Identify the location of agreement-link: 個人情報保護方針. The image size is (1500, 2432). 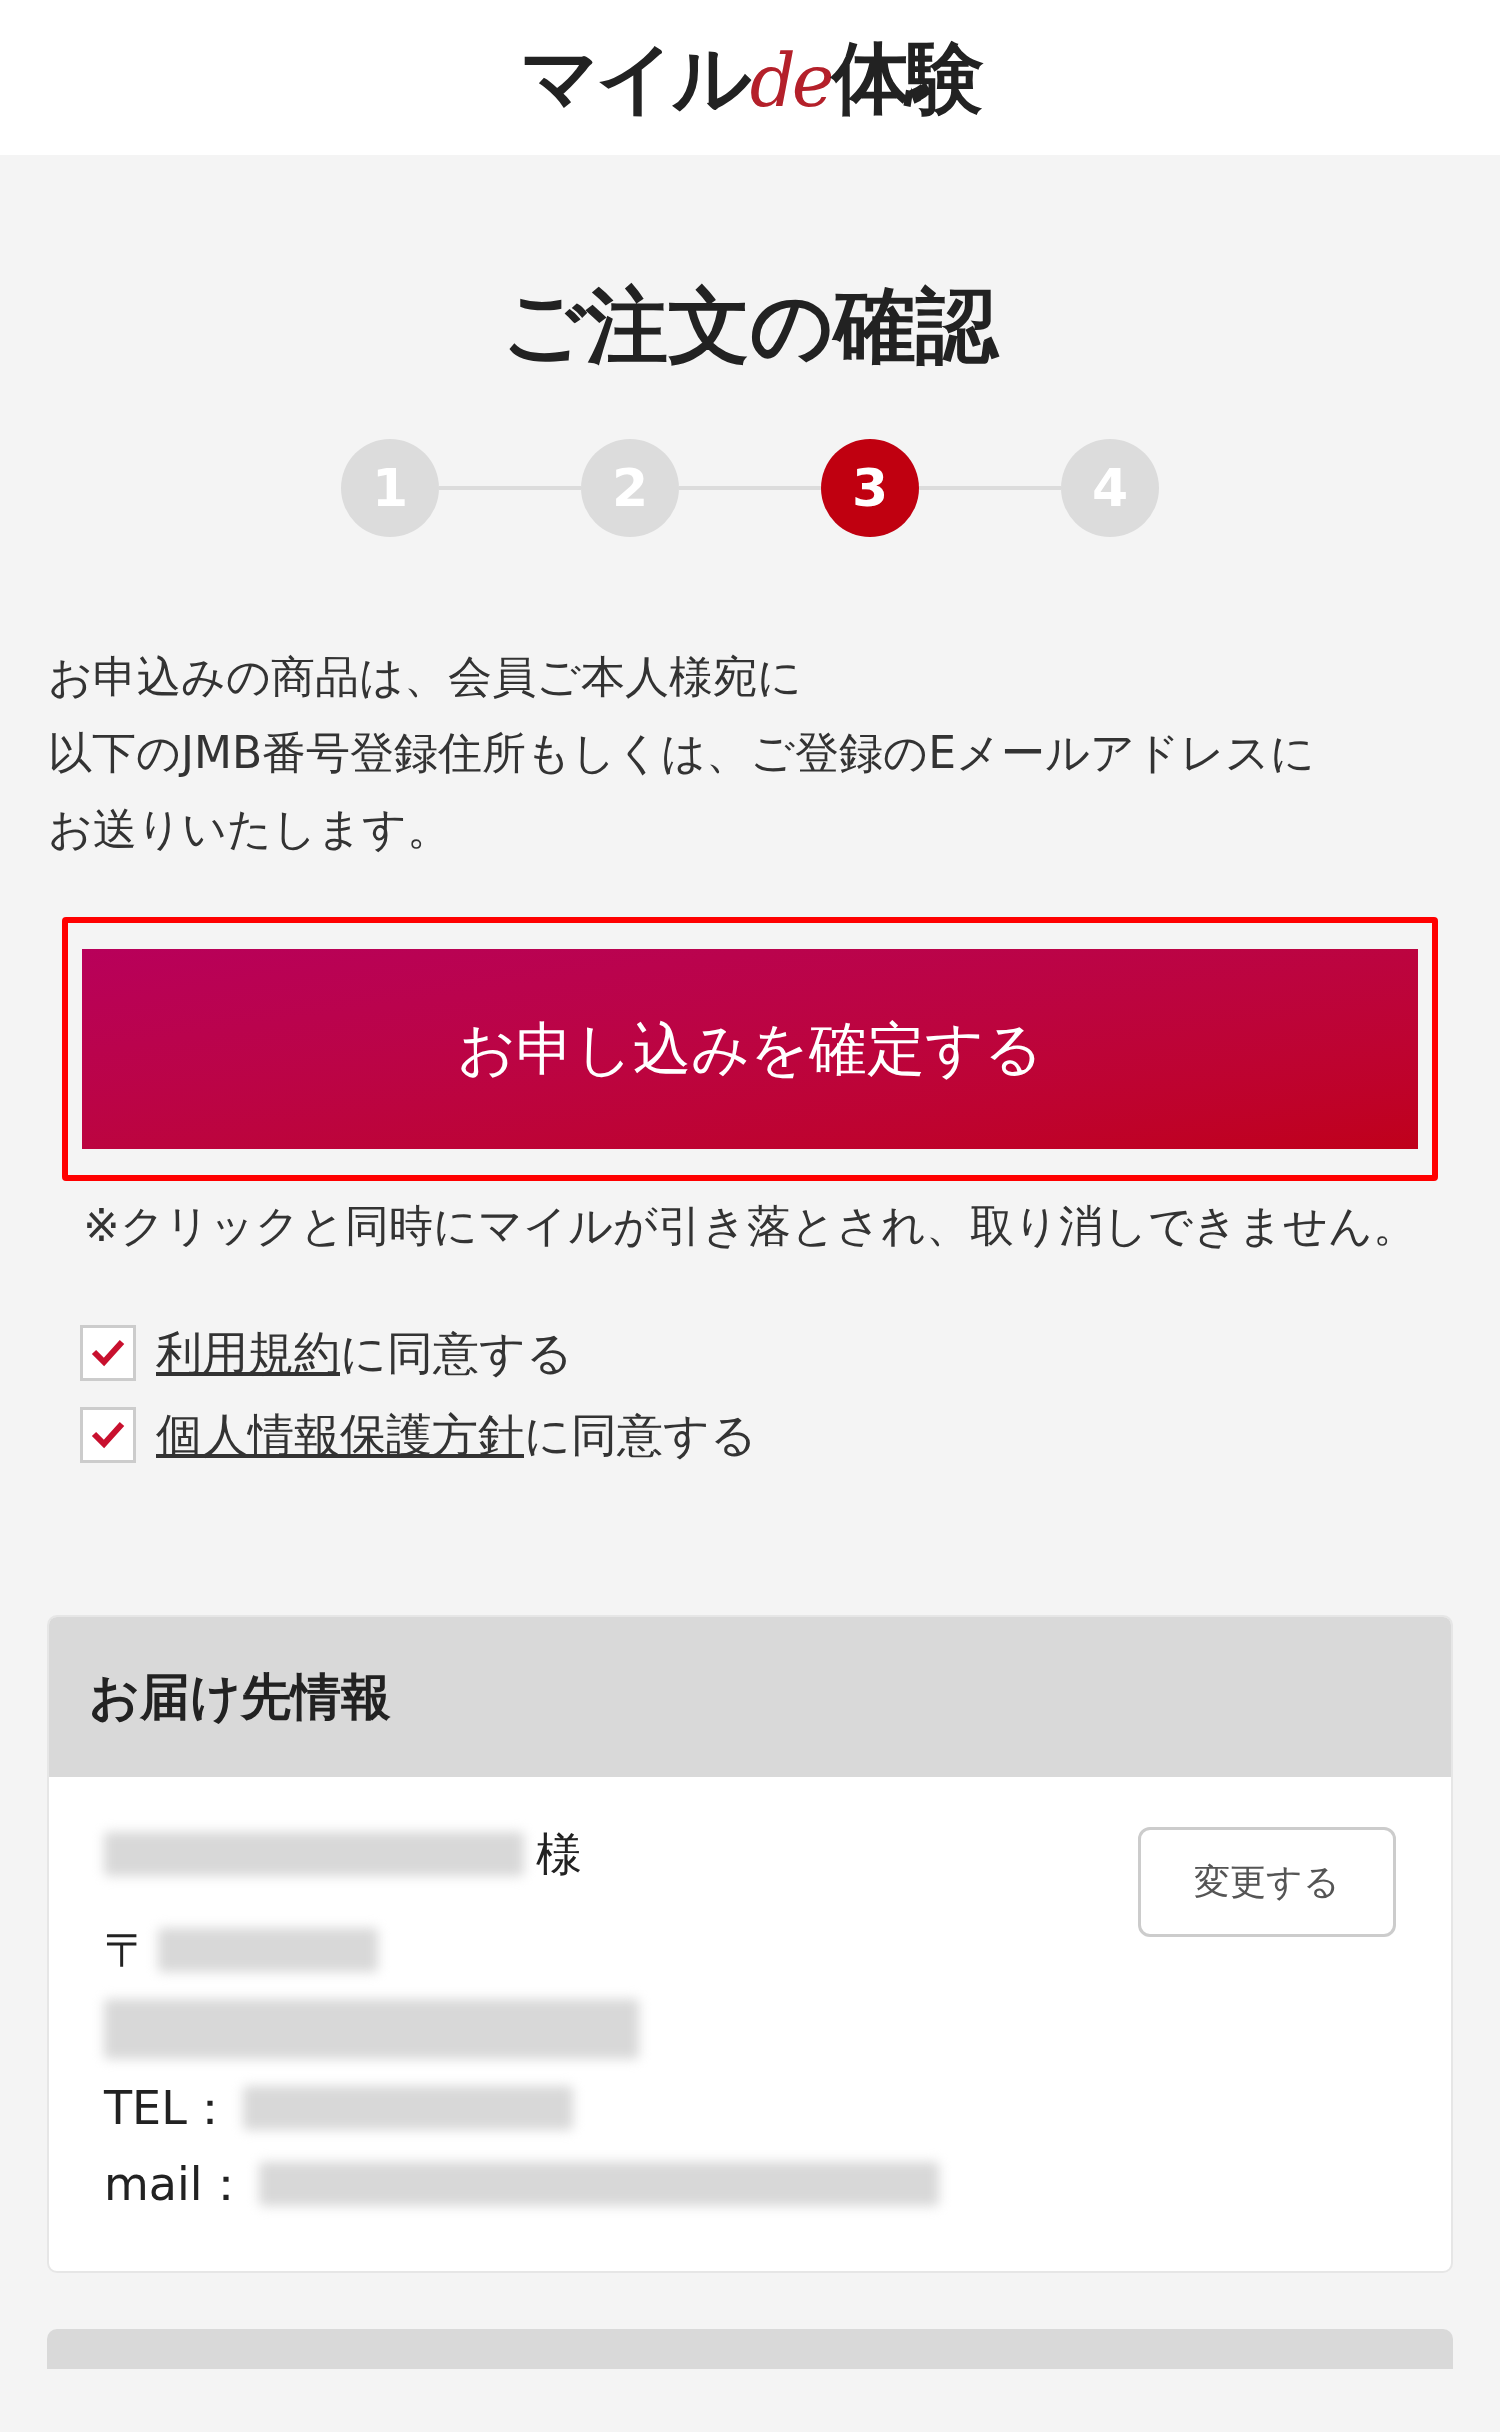
(340, 1435).